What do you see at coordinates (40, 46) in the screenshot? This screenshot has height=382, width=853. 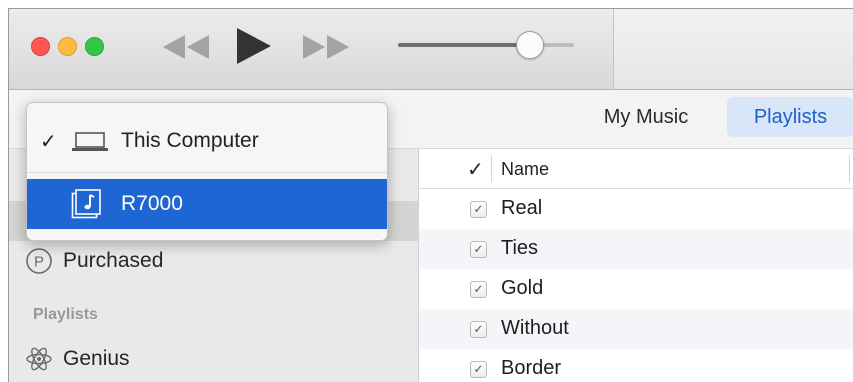 I see `close-window-button` at bounding box center [40, 46].